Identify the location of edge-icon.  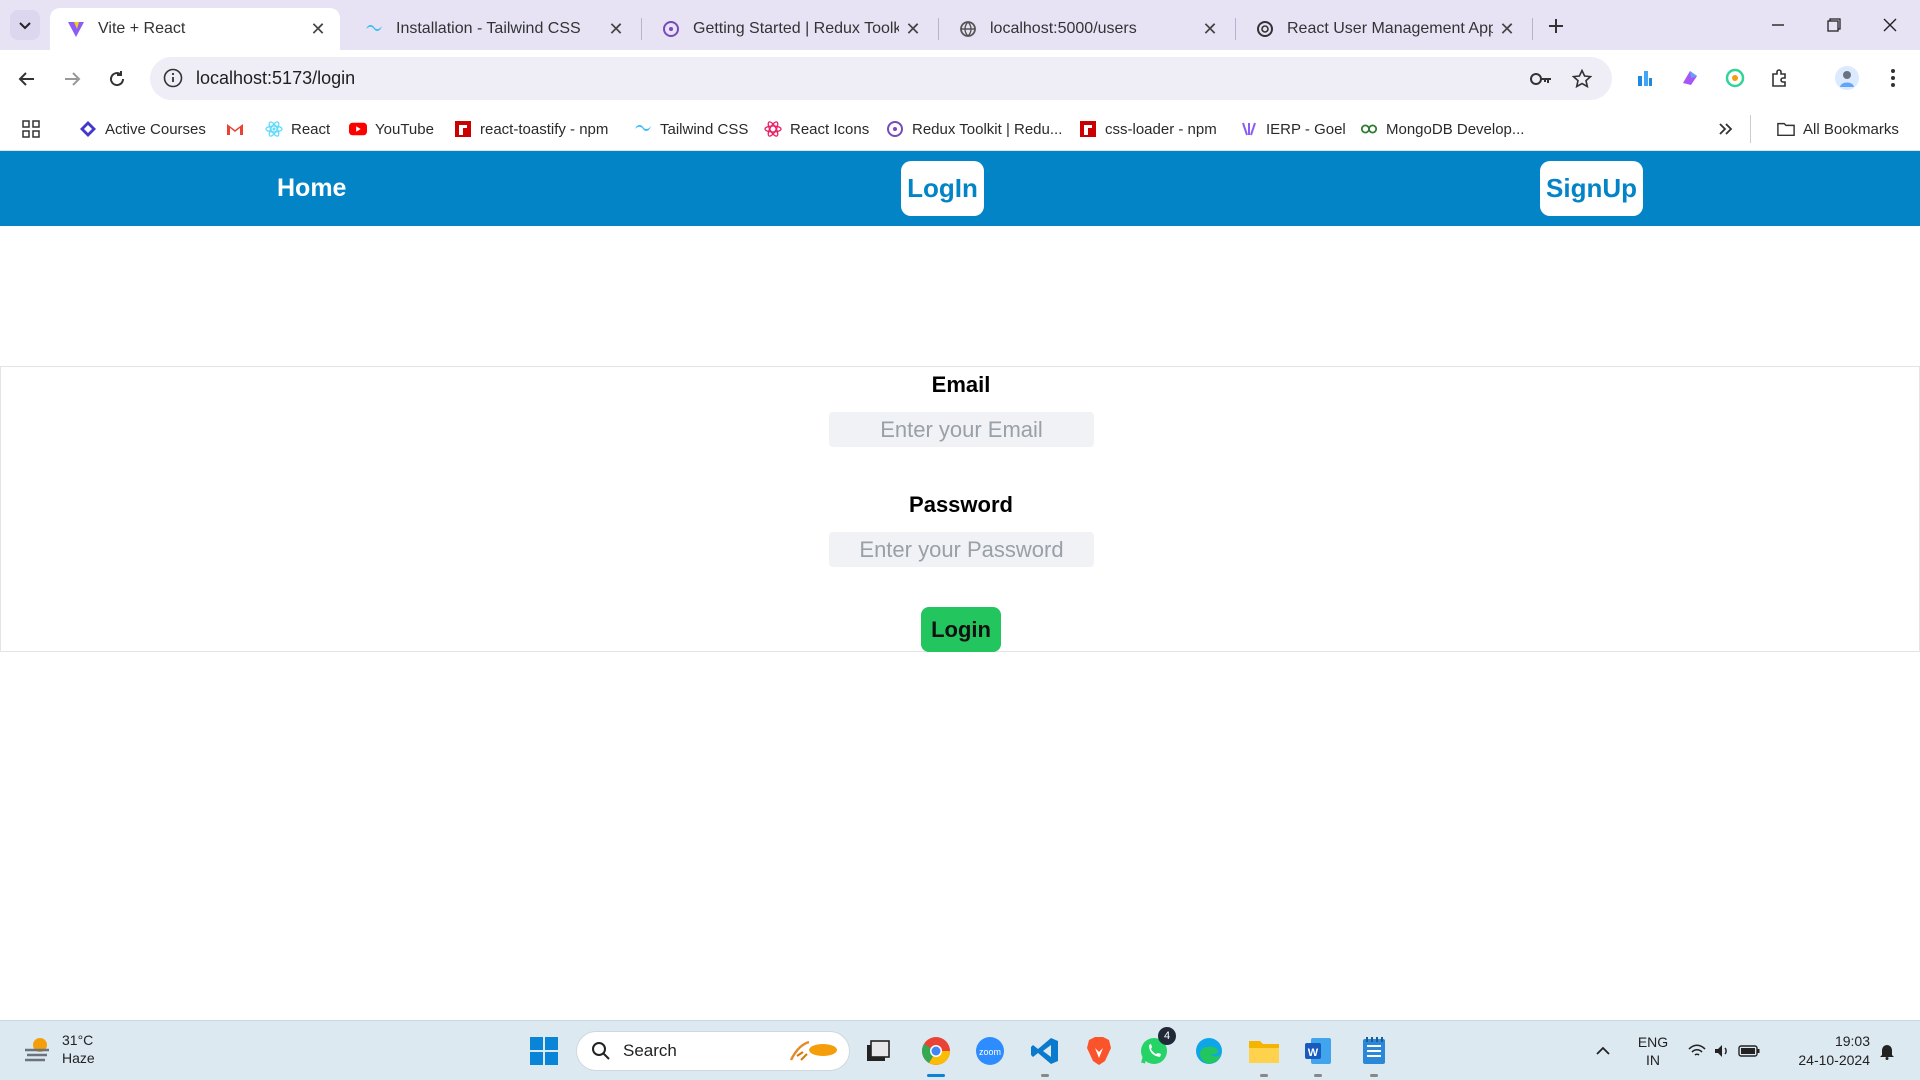
(1209, 1051).